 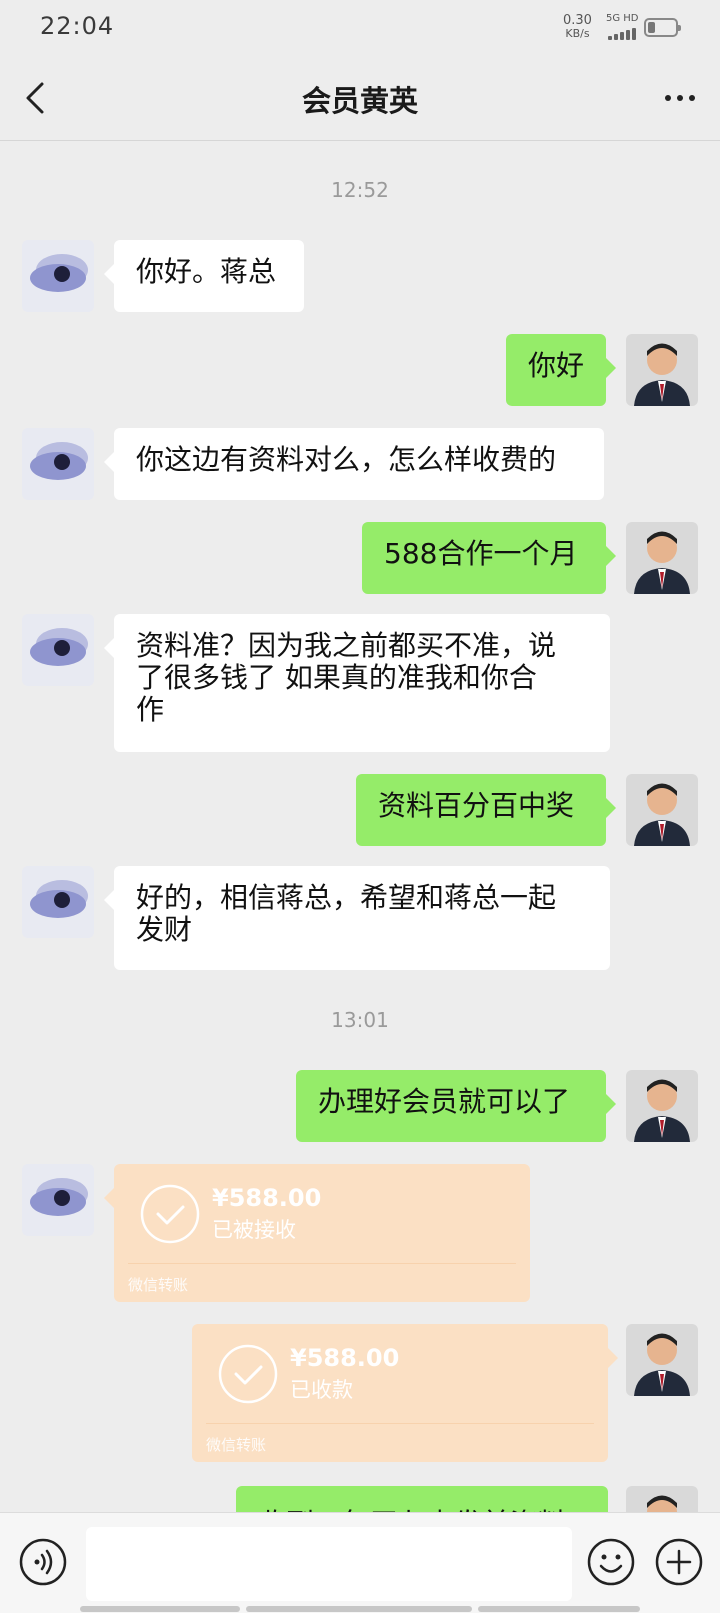 I want to click on network-speed-unit: KB/s, so click(x=577, y=33).